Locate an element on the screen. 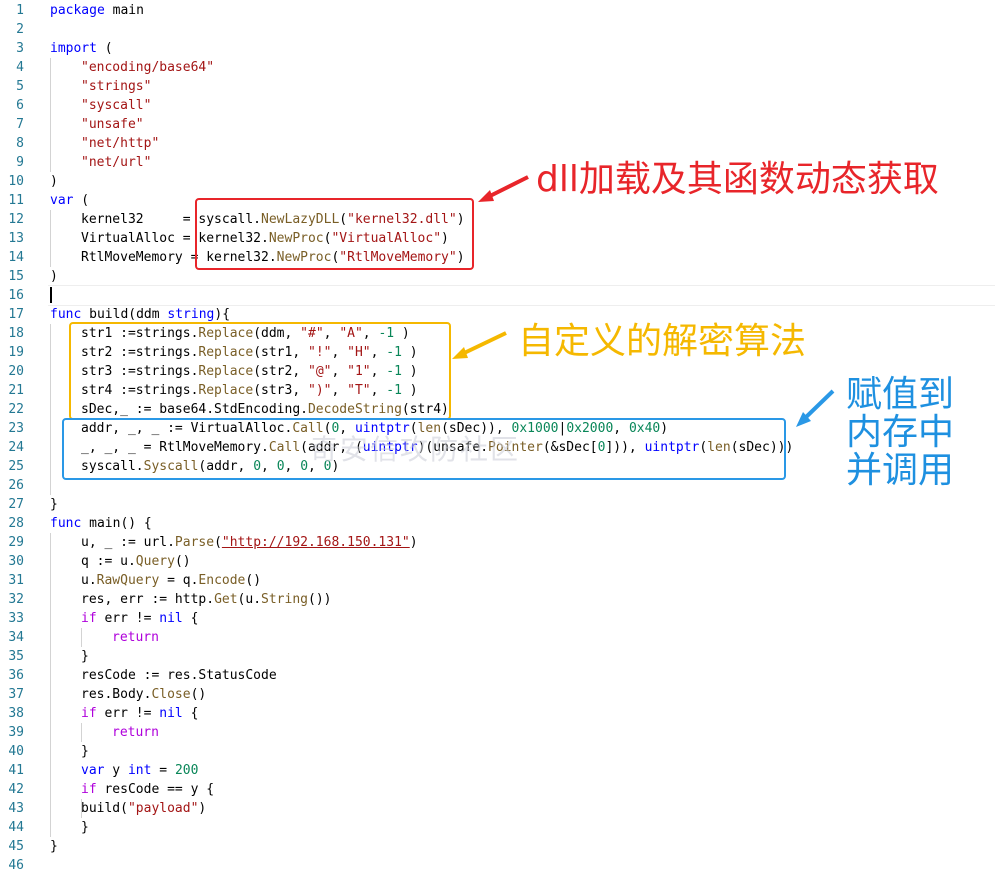  decrypt-arrowhead-icon is located at coordinates (460, 353).